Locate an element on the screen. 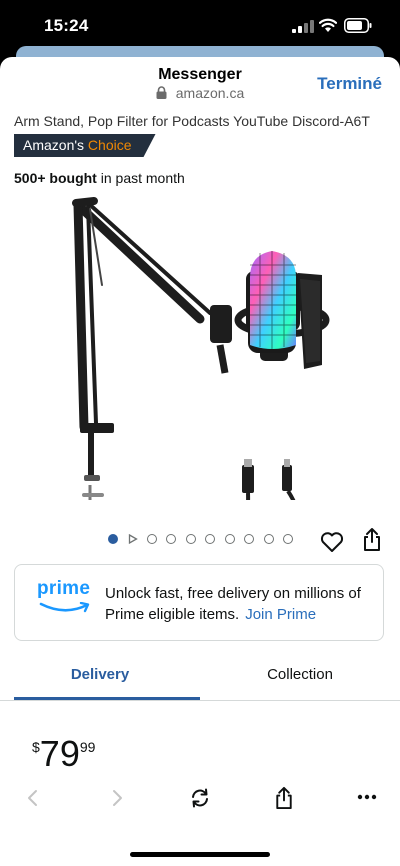  price: $7999 is located at coordinates (63, 754).